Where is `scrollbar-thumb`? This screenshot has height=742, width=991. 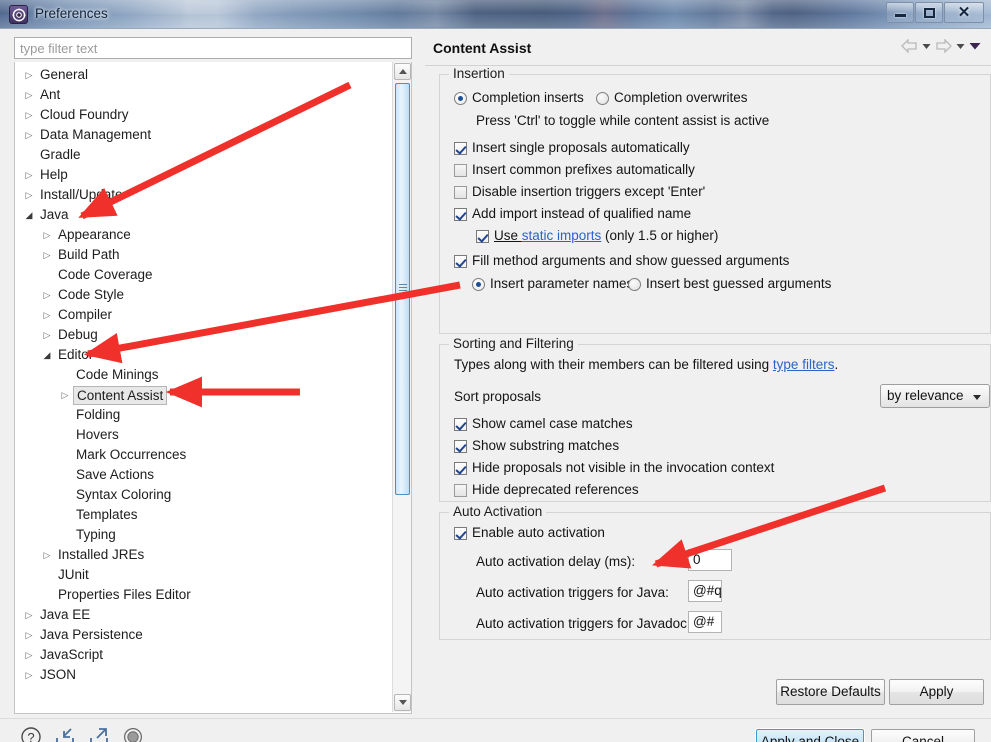 scrollbar-thumb is located at coordinates (402, 289).